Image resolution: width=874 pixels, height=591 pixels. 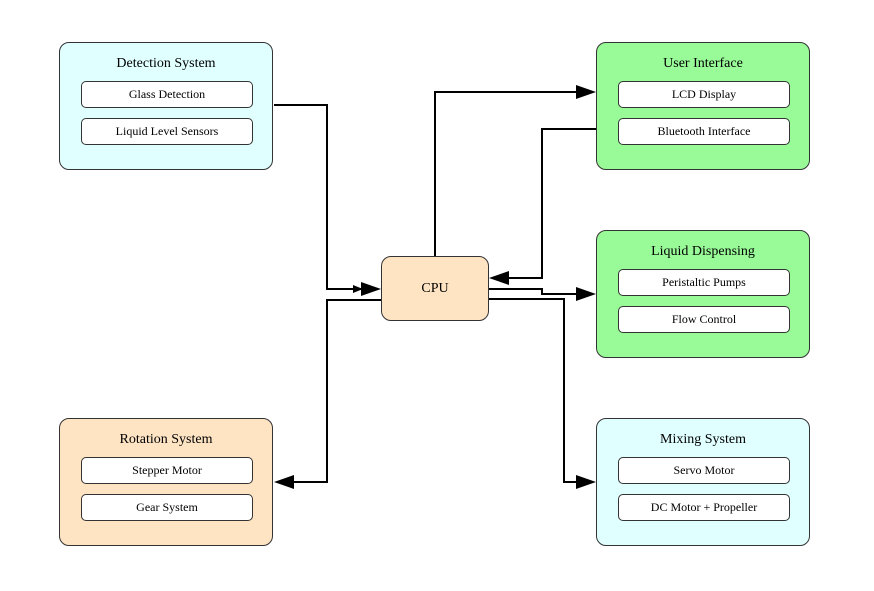 I want to click on edge-cpu-to-mixing, so click(x=533, y=390).